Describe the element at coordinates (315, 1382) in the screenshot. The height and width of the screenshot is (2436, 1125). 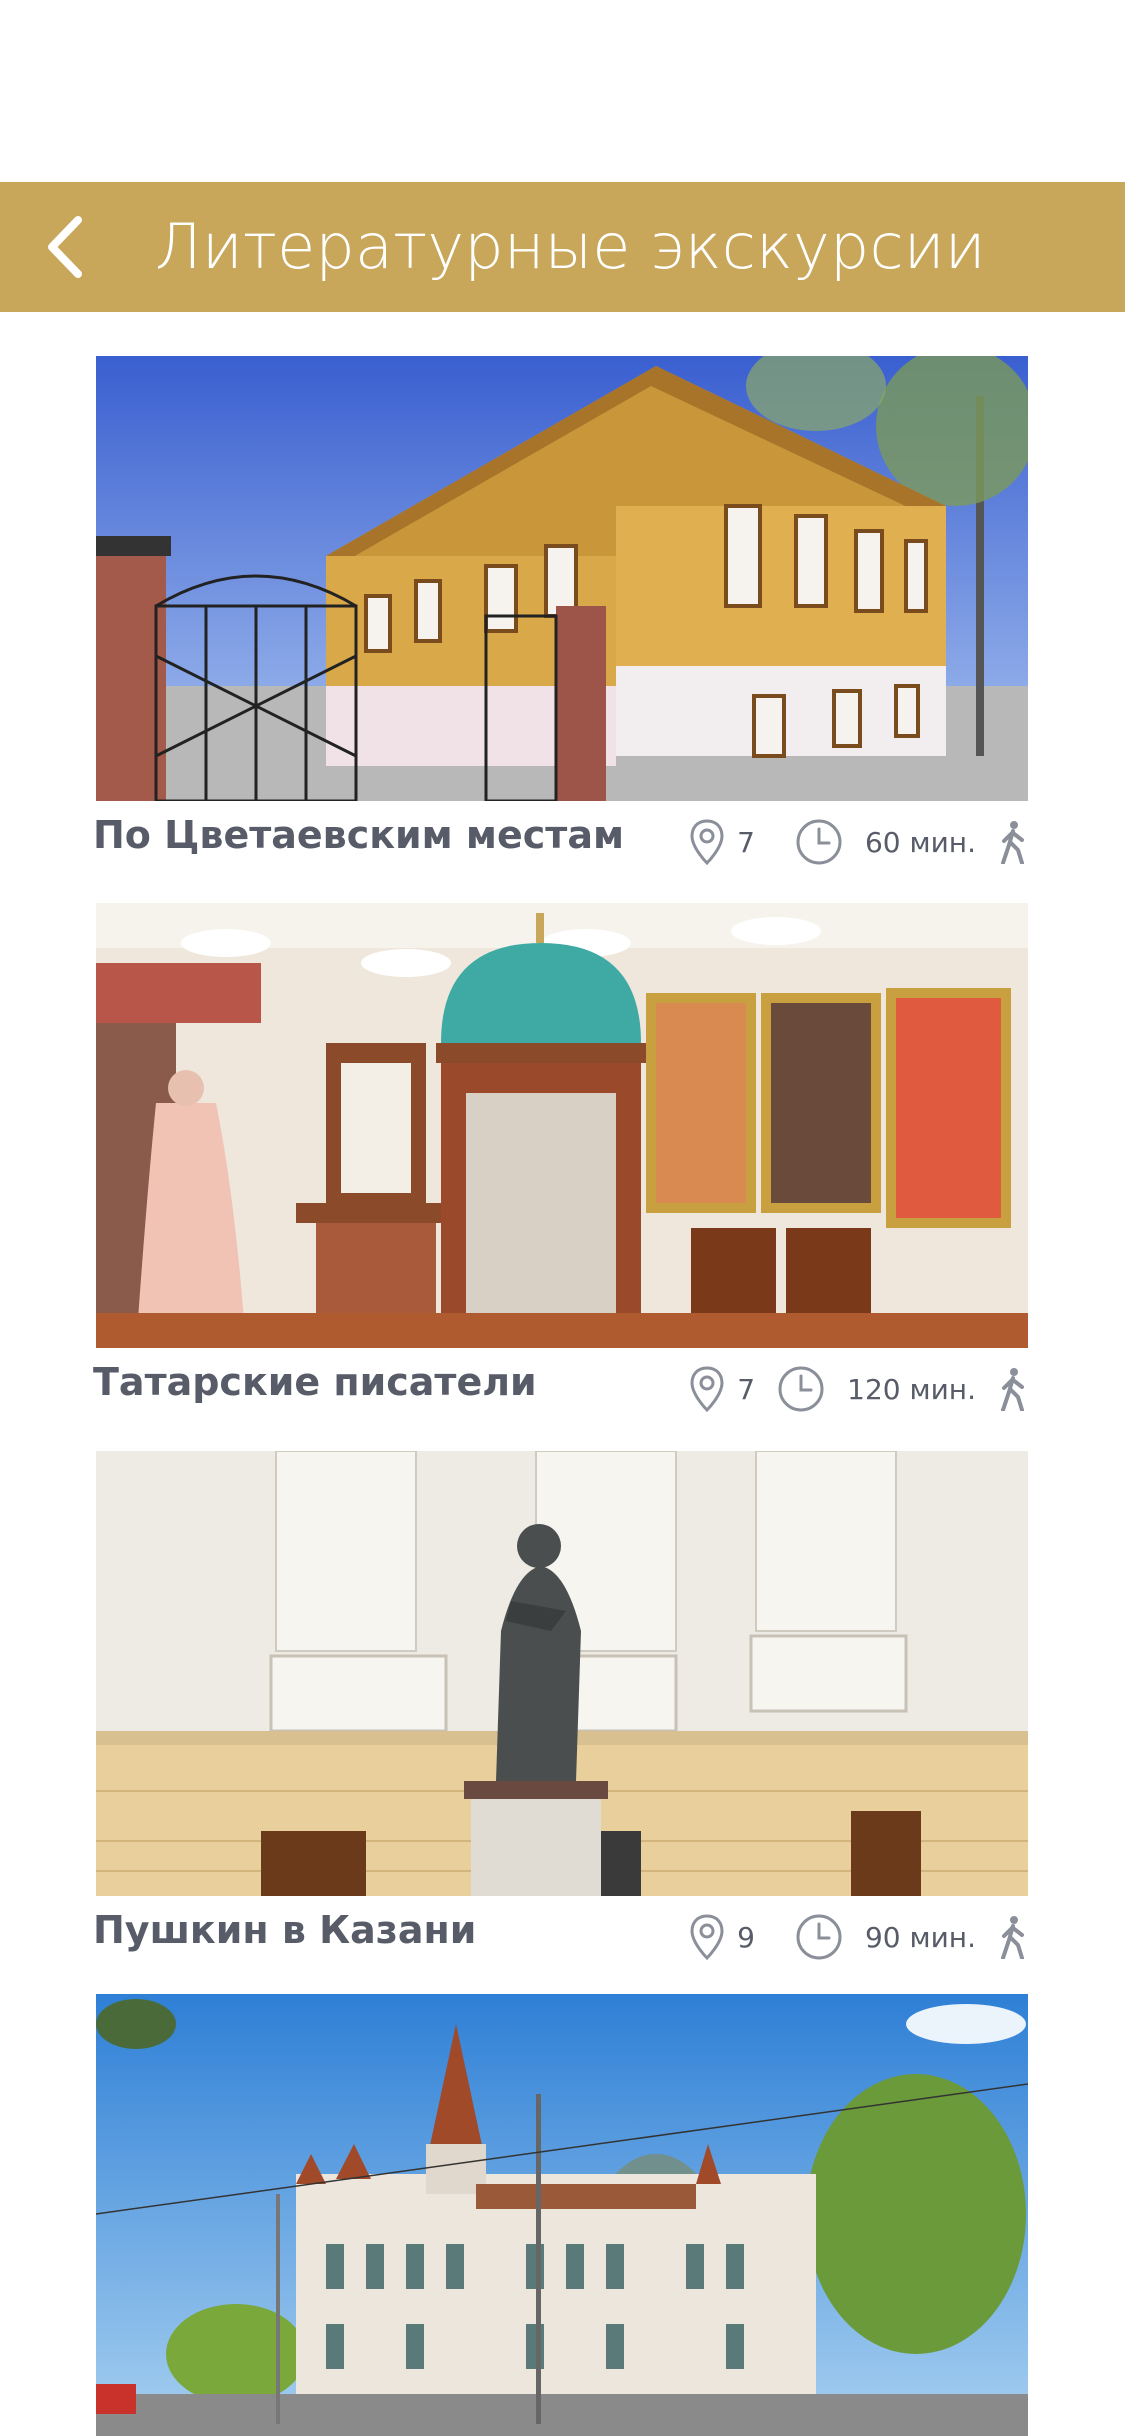
I see `tour-title: Татарские писатели` at that location.